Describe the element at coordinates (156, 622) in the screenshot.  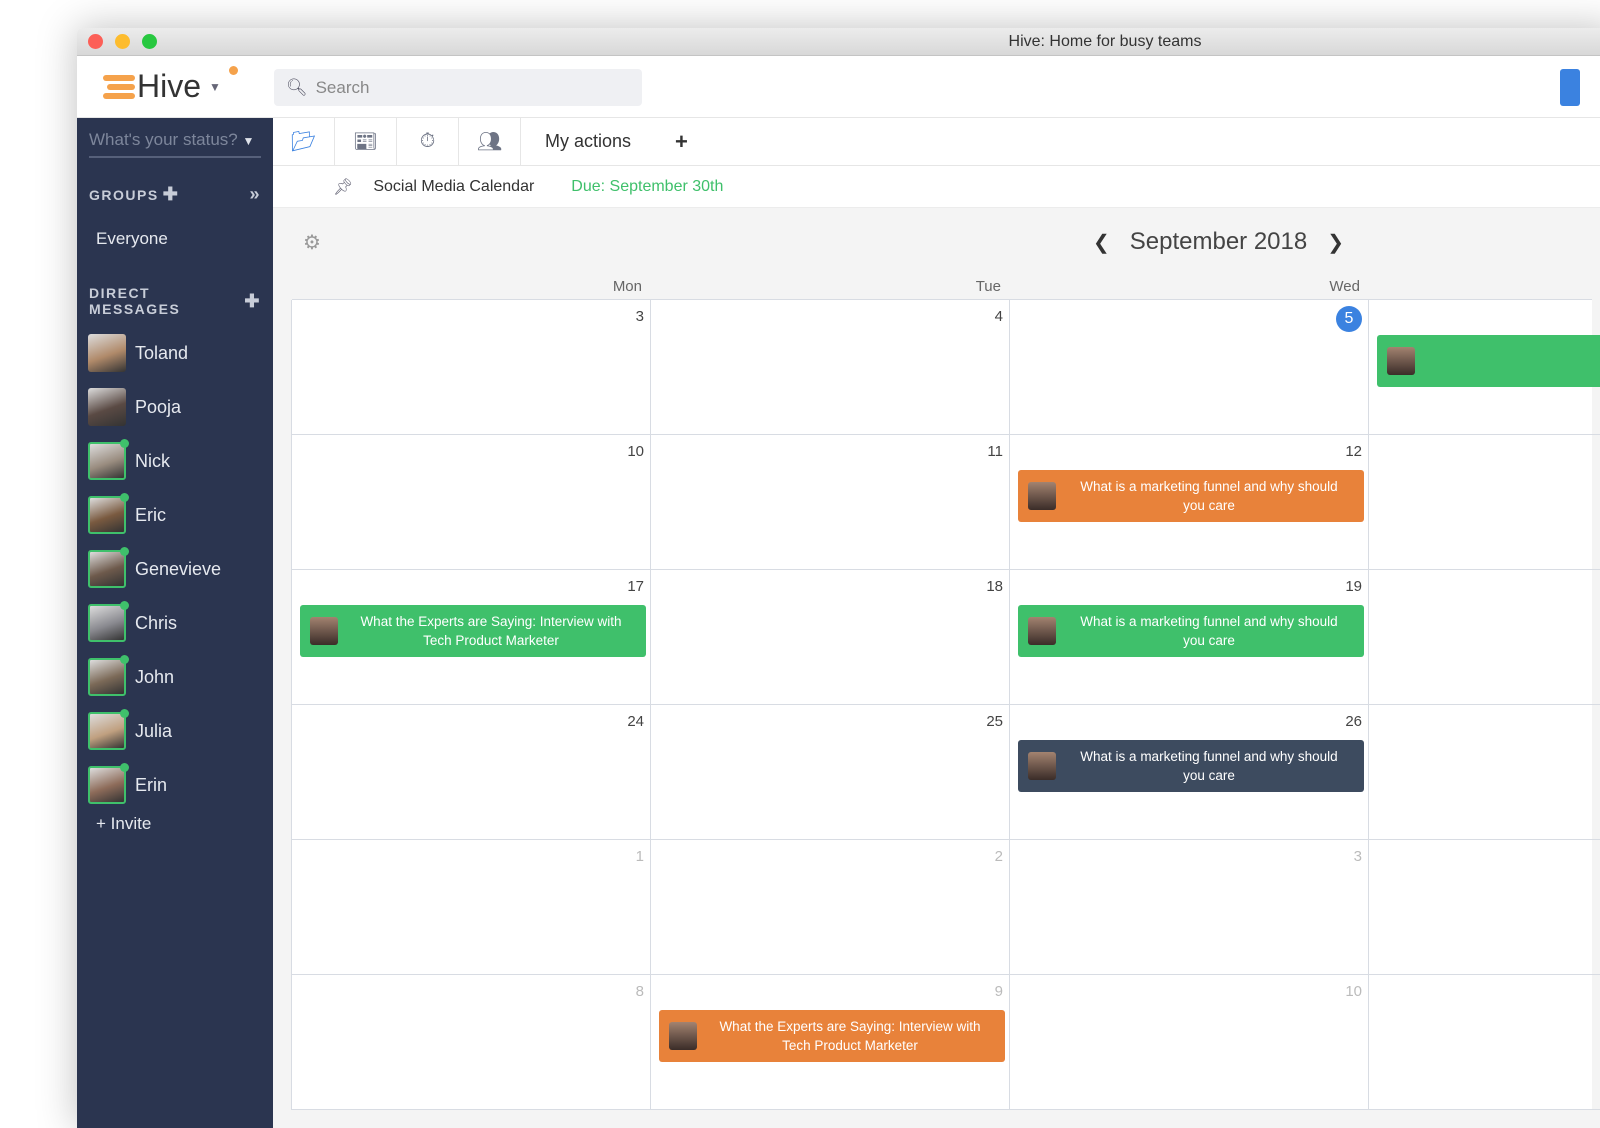
I see `dm-name: Chris` at that location.